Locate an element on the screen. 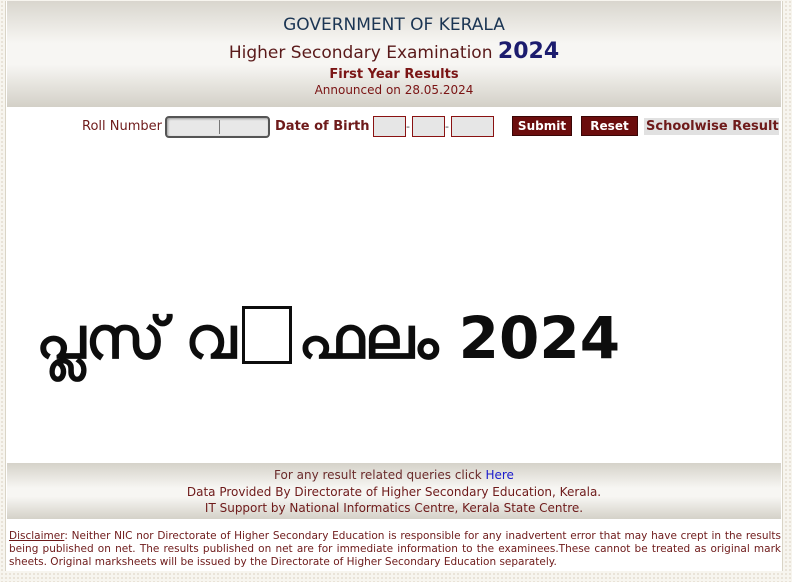  missing-glyph-box is located at coordinates (267, 335).